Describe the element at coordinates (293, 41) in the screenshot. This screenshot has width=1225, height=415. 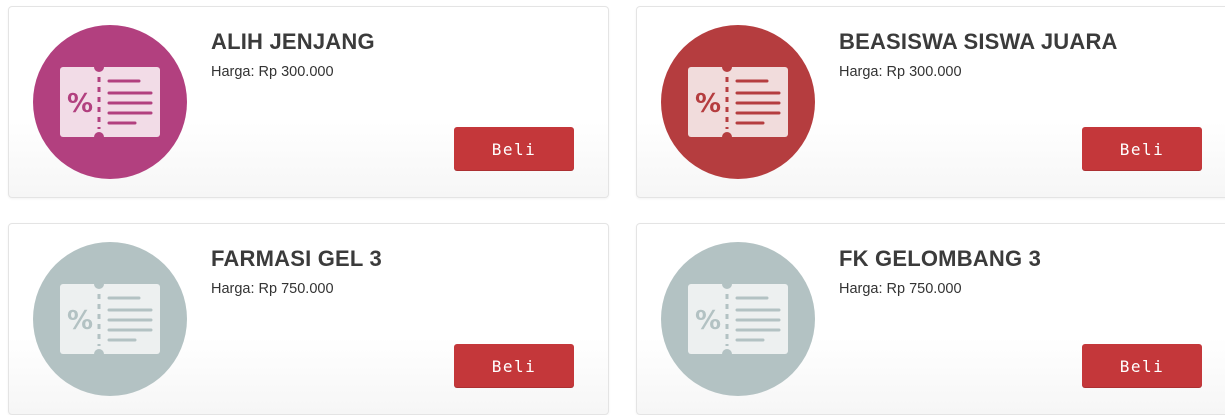
I see `product-title: ALIH JENJANG` at that location.